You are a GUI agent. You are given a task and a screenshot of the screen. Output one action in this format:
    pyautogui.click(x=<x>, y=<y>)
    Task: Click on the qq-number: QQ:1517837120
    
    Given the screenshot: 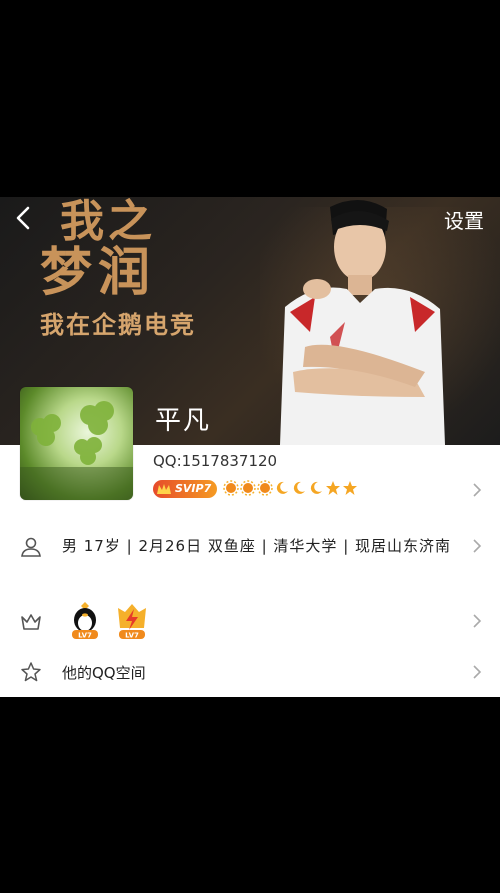 What is the action you would take?
    pyautogui.click(x=215, y=461)
    